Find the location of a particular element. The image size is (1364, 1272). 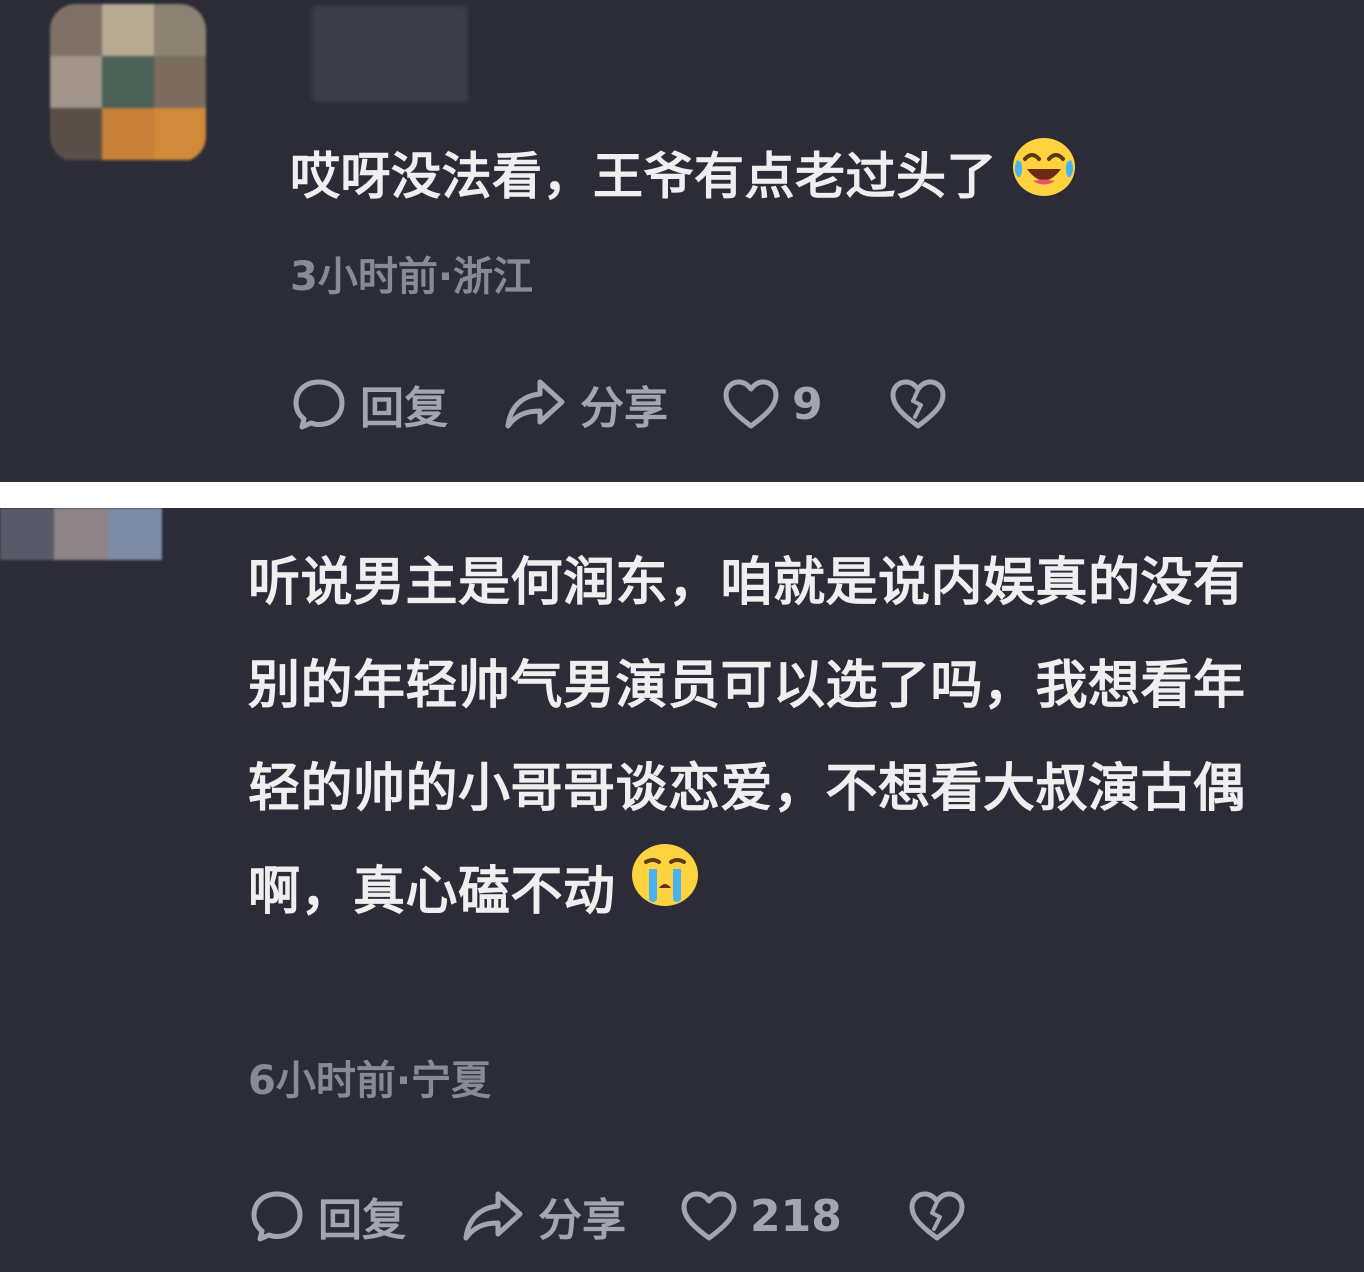

laughing-crying-emoji-icon is located at coordinates (1044, 176).